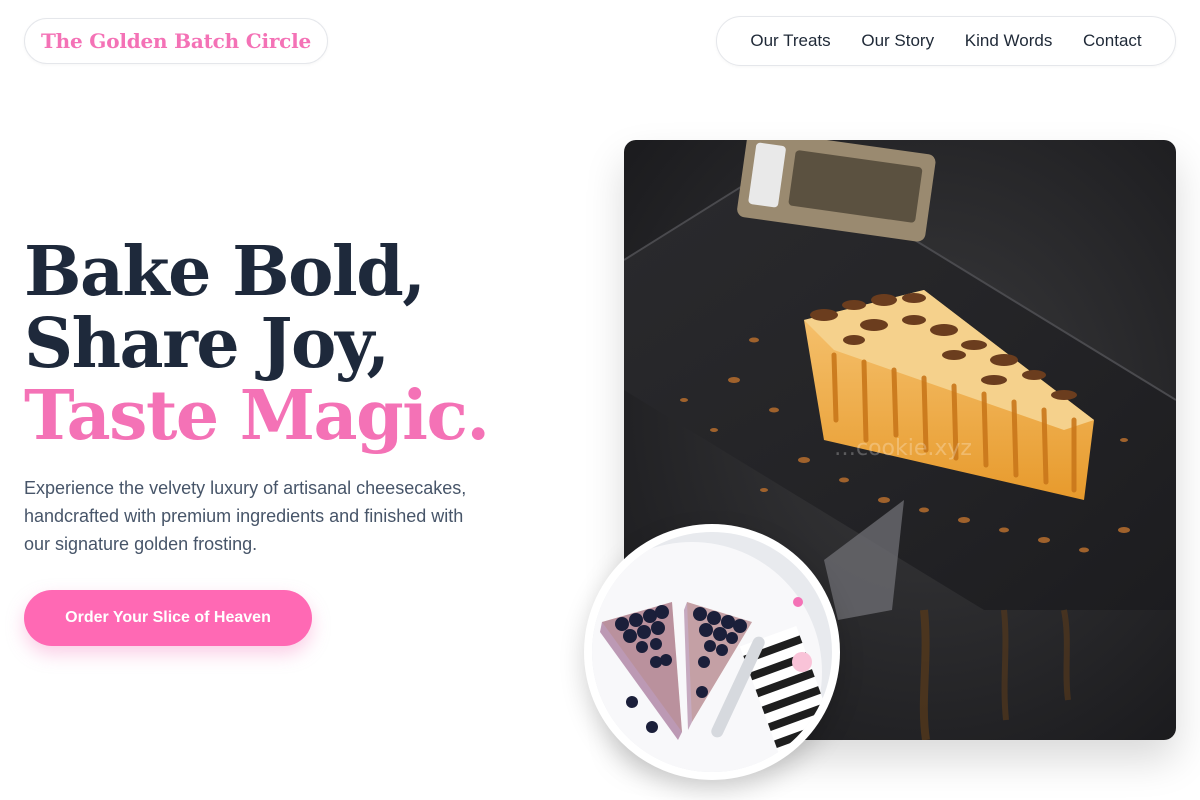 The height and width of the screenshot is (800, 1200). I want to click on hero-title: Bake Bold, Share Joy, Taste Magic., so click(257, 344).